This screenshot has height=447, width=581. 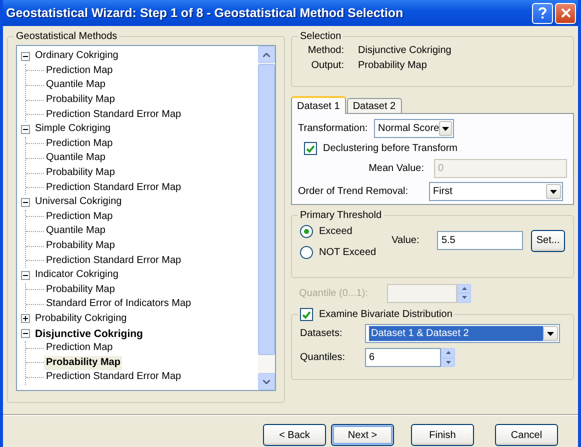 I want to click on transformation-dropdown: Normal Score, so click(x=414, y=128).